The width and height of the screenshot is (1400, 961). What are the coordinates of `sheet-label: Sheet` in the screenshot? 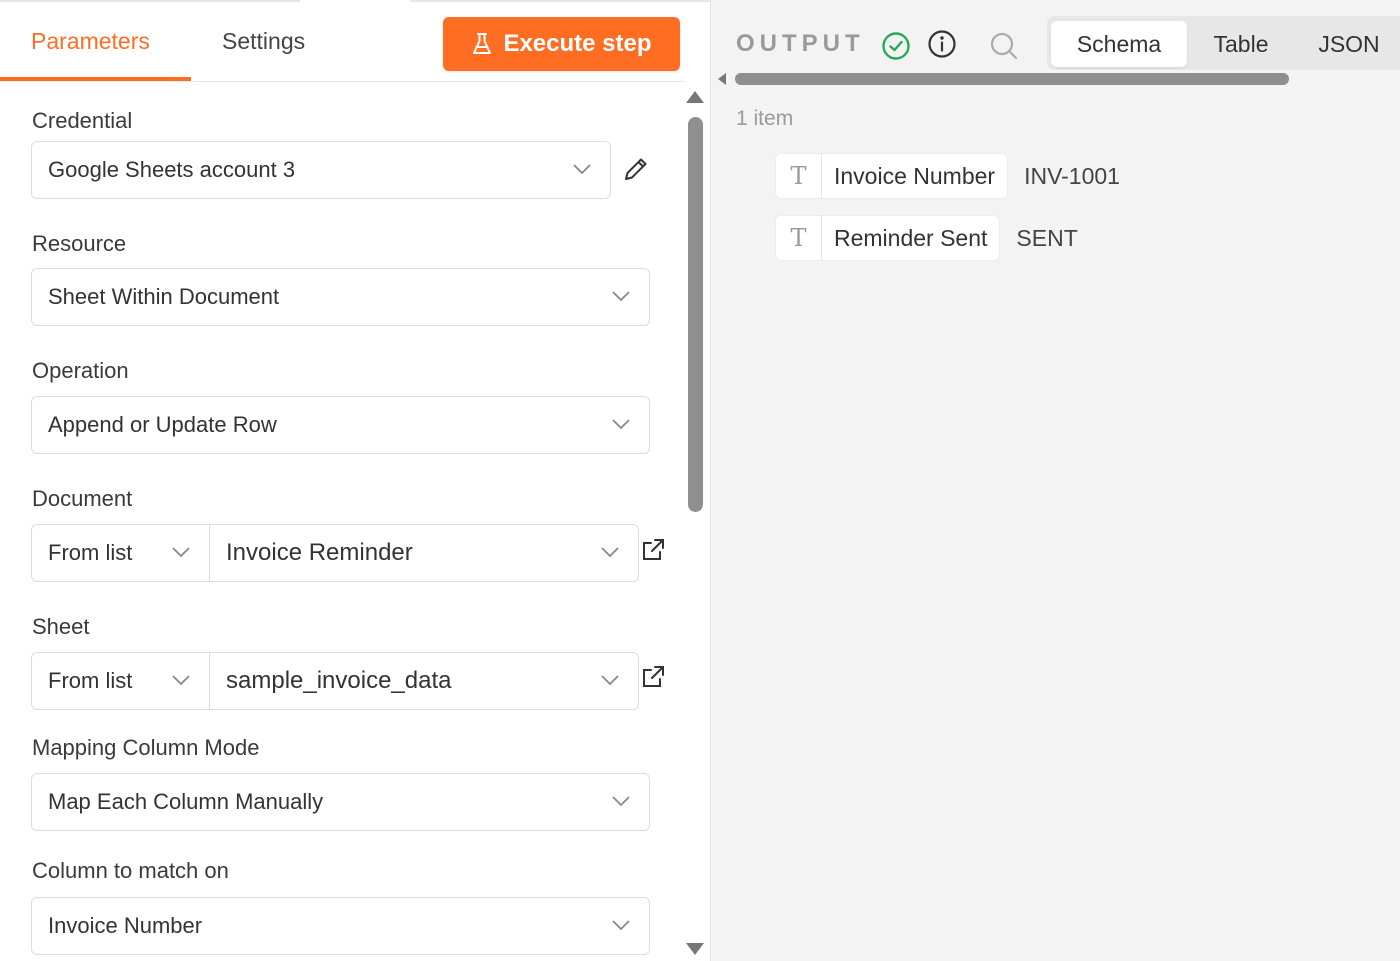 It's located at (61, 626).